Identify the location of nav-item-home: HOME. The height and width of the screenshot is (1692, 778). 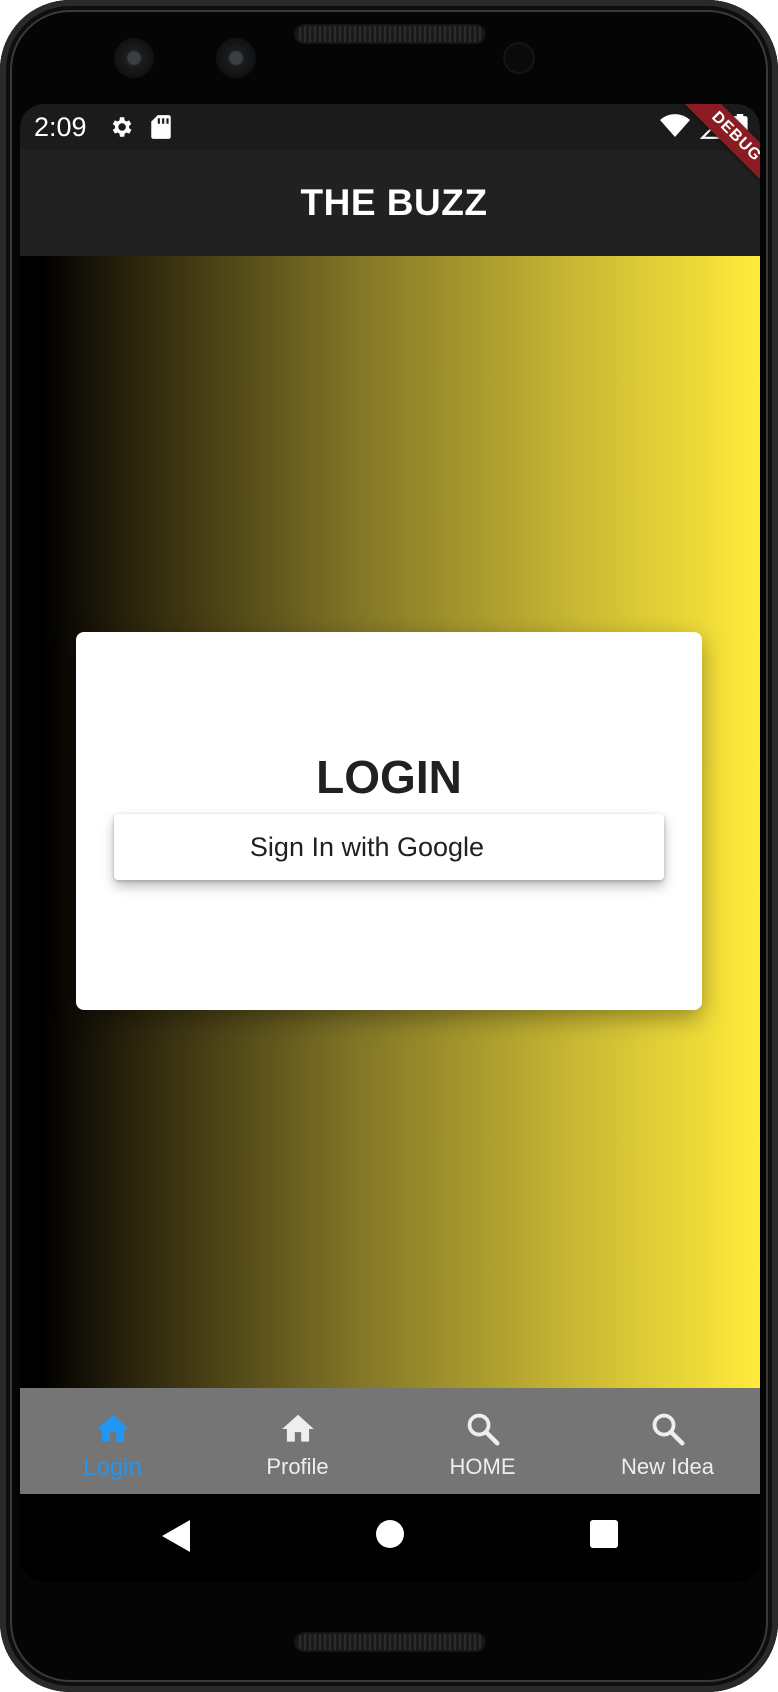
(482, 1441).